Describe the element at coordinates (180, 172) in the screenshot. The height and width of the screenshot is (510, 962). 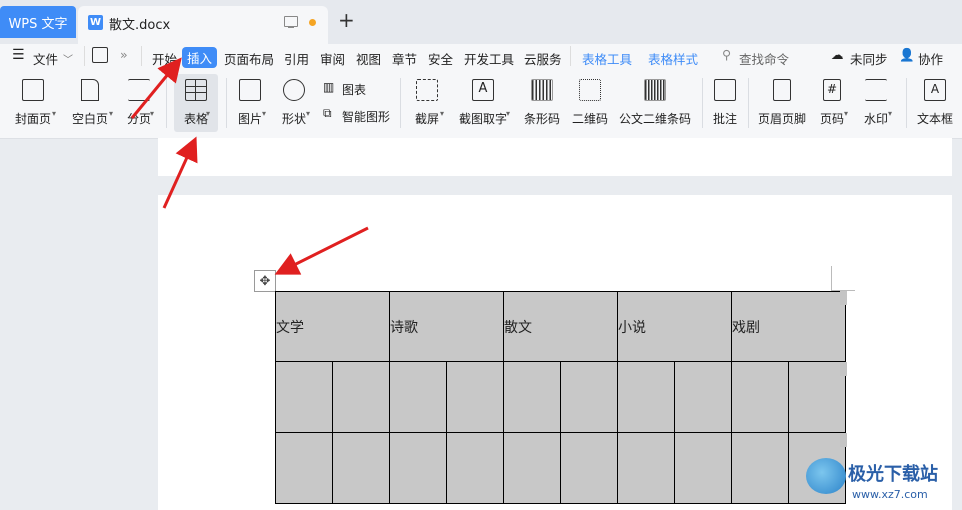
I see `arrow-to-table-button` at that location.